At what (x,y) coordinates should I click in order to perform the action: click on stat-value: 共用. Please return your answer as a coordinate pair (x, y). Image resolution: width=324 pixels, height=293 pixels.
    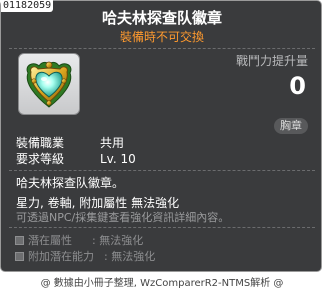
    Looking at the image, I should click on (112, 143).